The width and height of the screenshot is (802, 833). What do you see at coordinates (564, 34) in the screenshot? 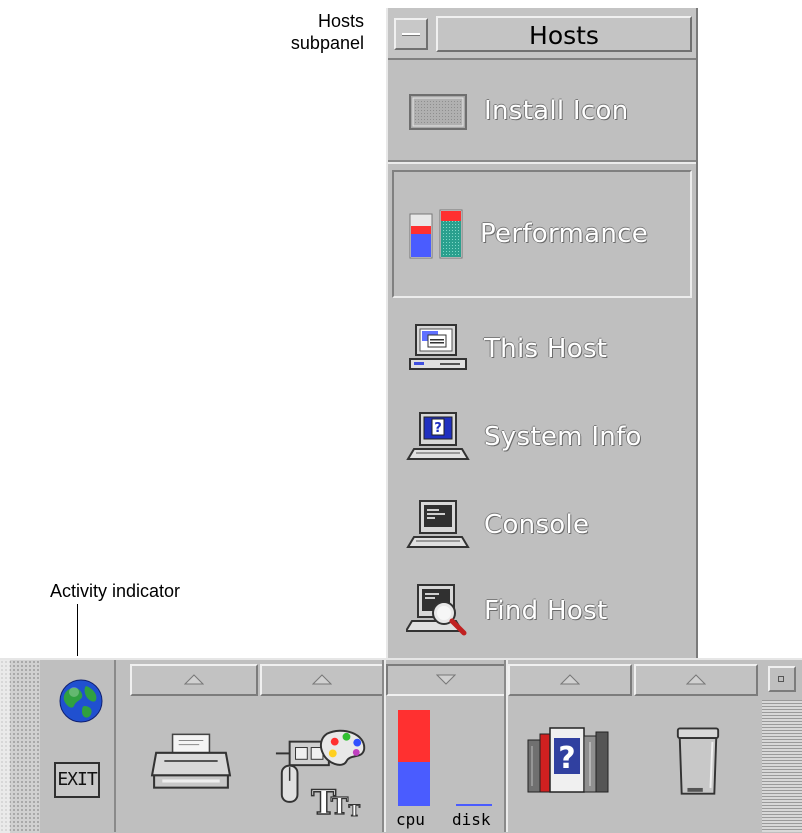
I see `subpanel-title: Hosts` at bounding box center [564, 34].